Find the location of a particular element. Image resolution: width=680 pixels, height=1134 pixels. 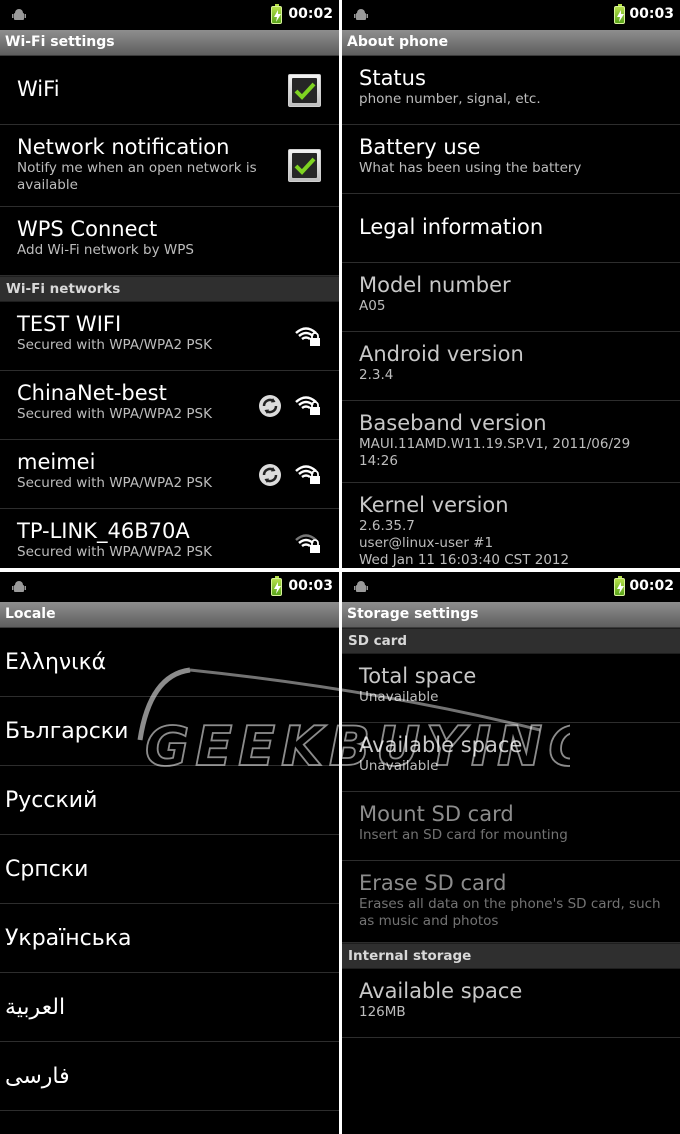

wifi-toggle: WiFi is located at coordinates (169, 90).